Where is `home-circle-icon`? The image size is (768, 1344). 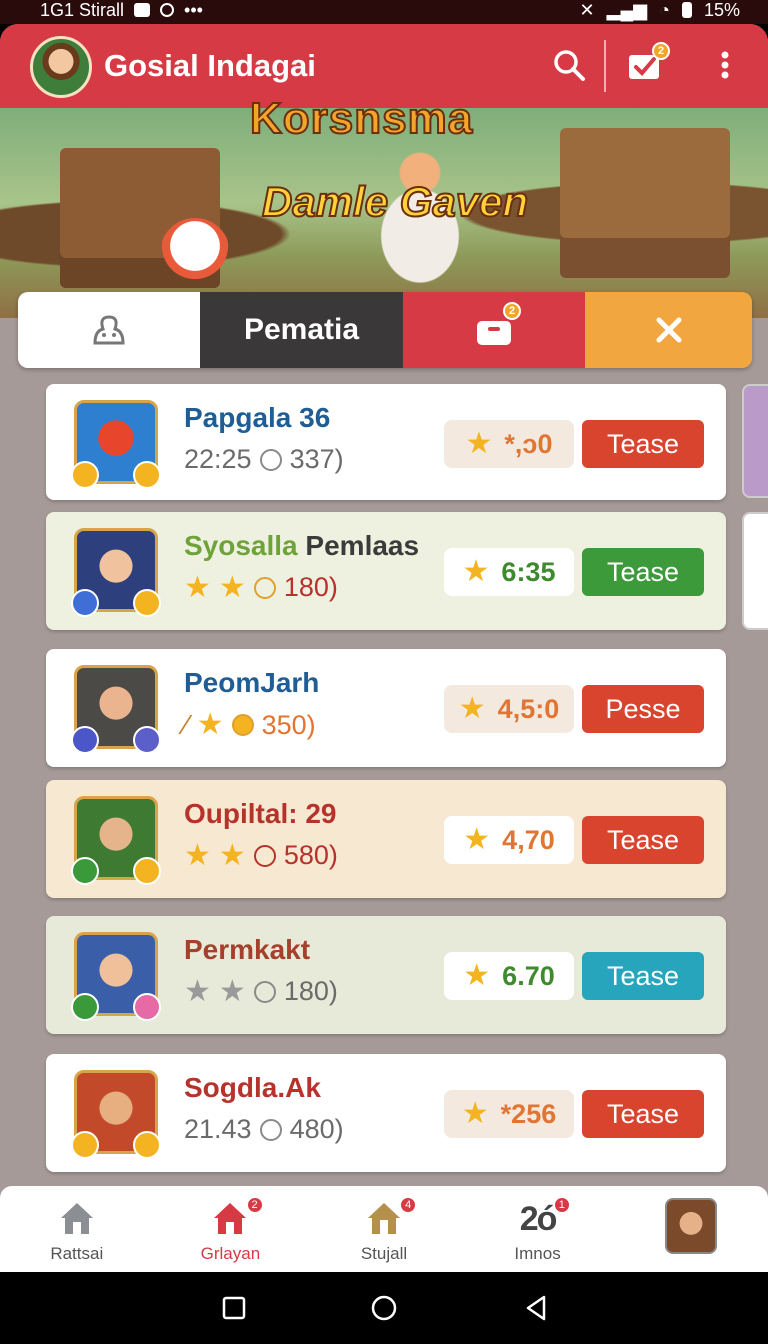
home-circle-icon is located at coordinates (384, 1308).